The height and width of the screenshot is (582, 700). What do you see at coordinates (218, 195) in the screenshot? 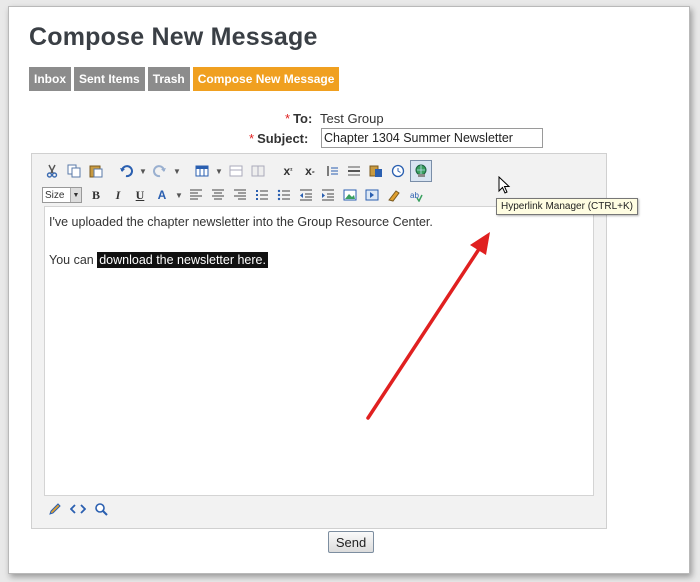
I see `align-center-icon` at bounding box center [218, 195].